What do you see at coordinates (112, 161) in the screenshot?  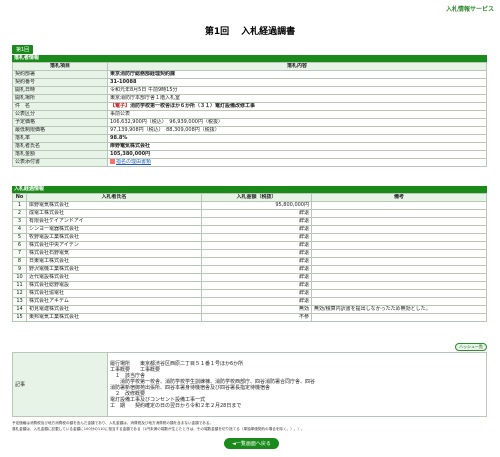 I see `pdf-file-icon` at bounding box center [112, 161].